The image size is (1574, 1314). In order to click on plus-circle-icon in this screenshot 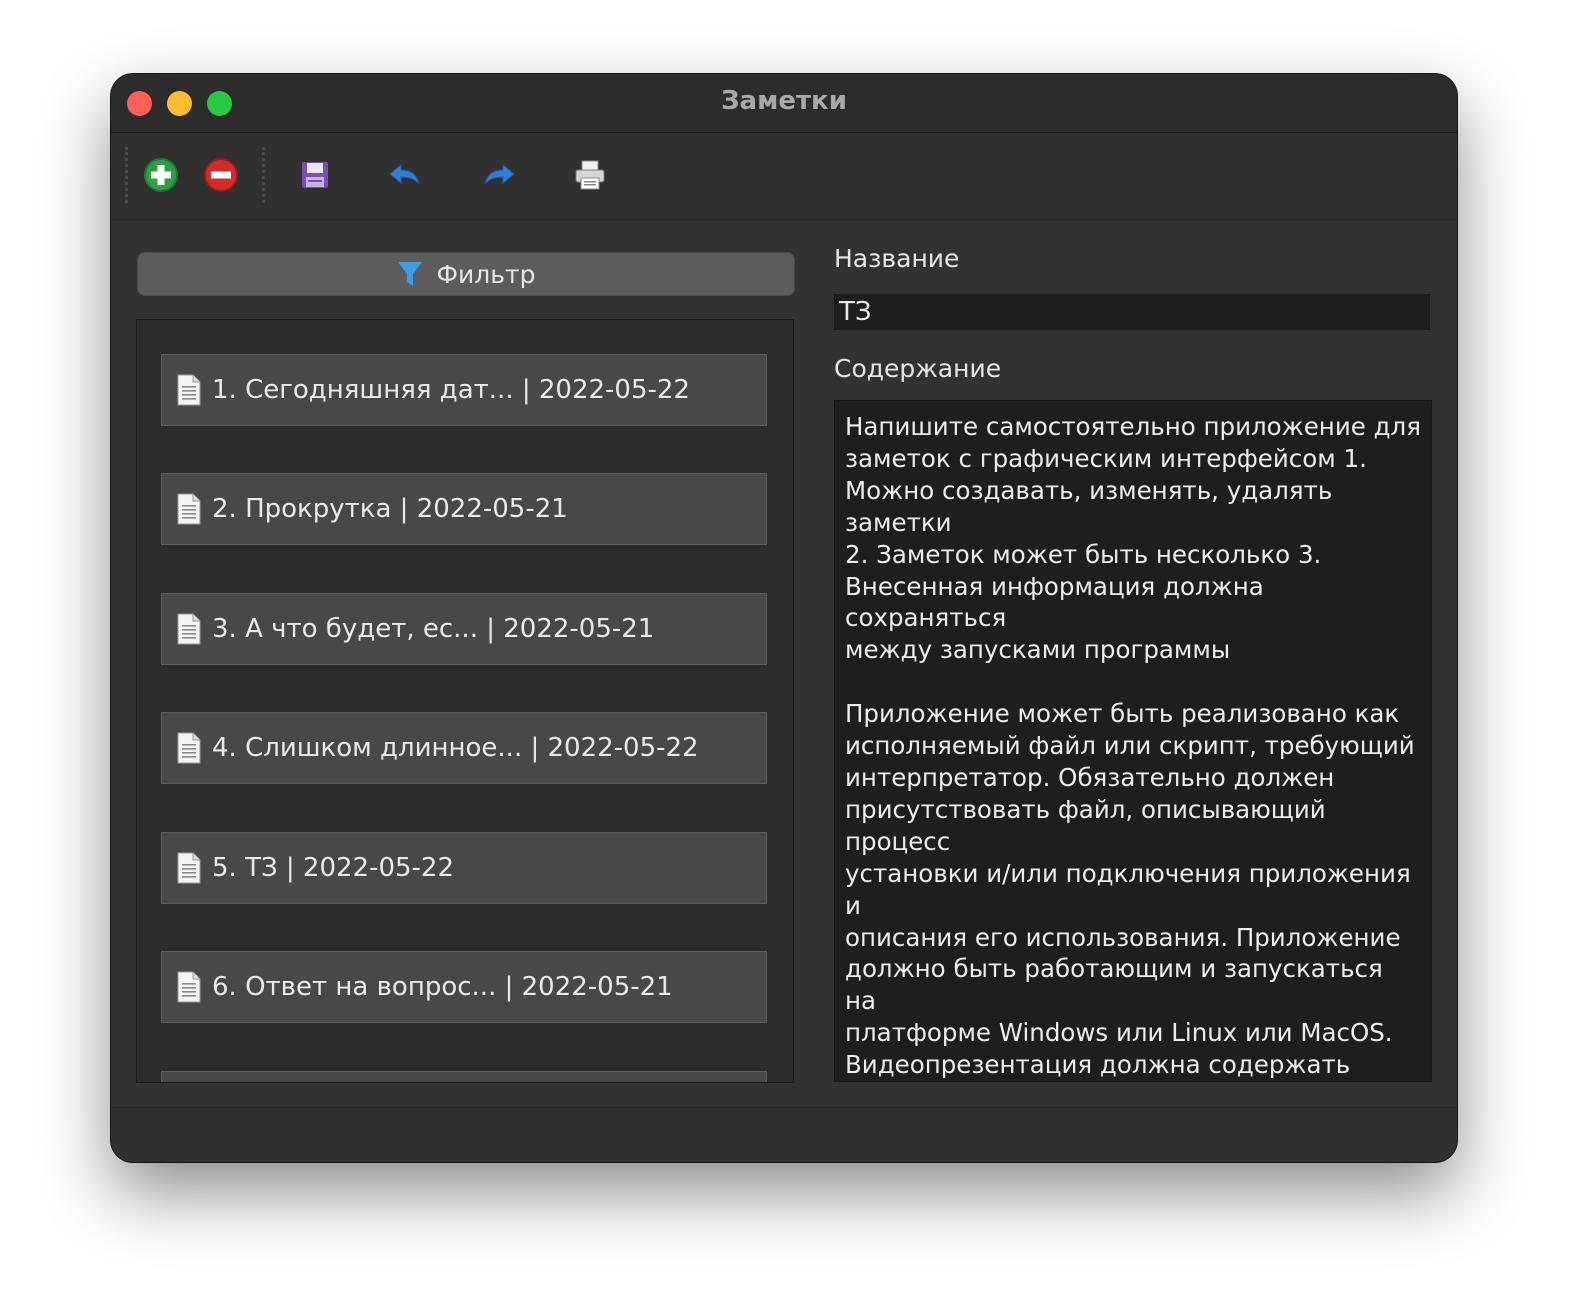, I will do `click(161, 175)`.